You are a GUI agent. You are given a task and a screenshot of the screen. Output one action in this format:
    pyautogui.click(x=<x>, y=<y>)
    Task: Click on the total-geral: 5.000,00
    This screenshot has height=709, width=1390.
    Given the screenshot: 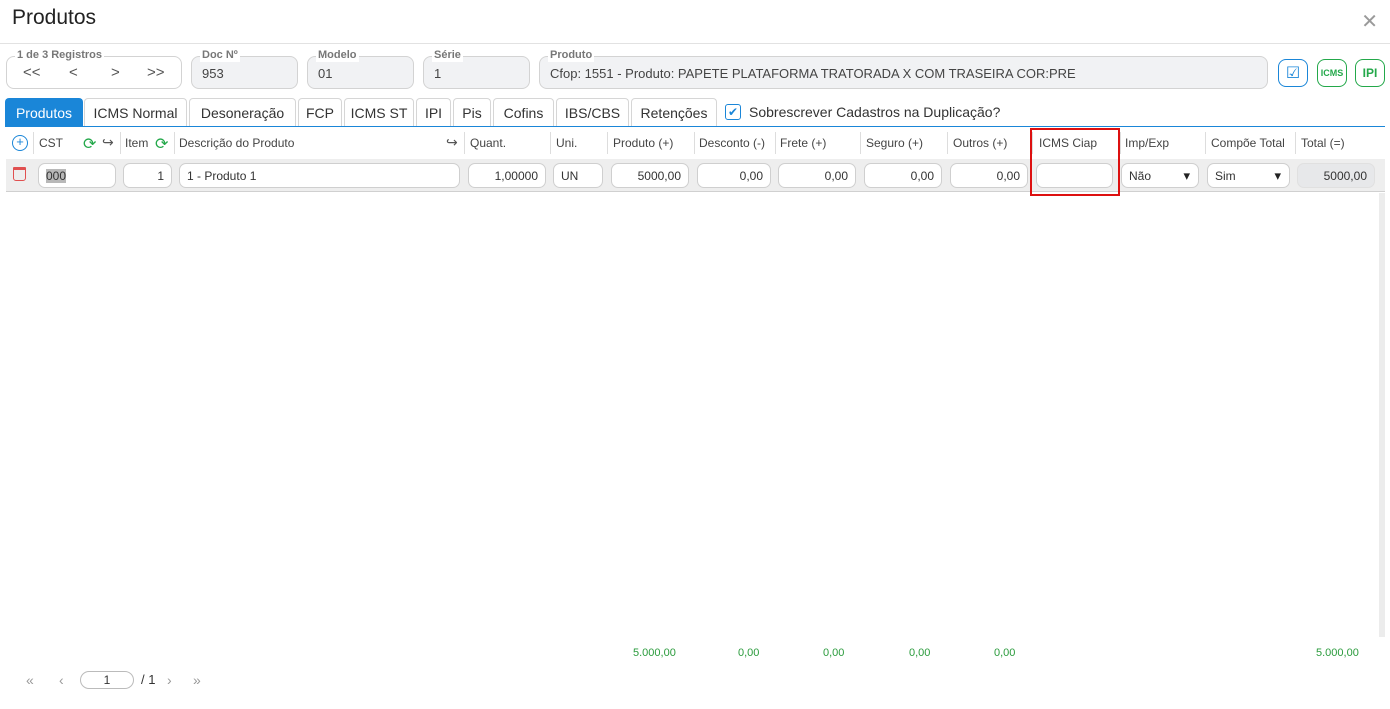 What is the action you would take?
    pyautogui.click(x=1337, y=653)
    